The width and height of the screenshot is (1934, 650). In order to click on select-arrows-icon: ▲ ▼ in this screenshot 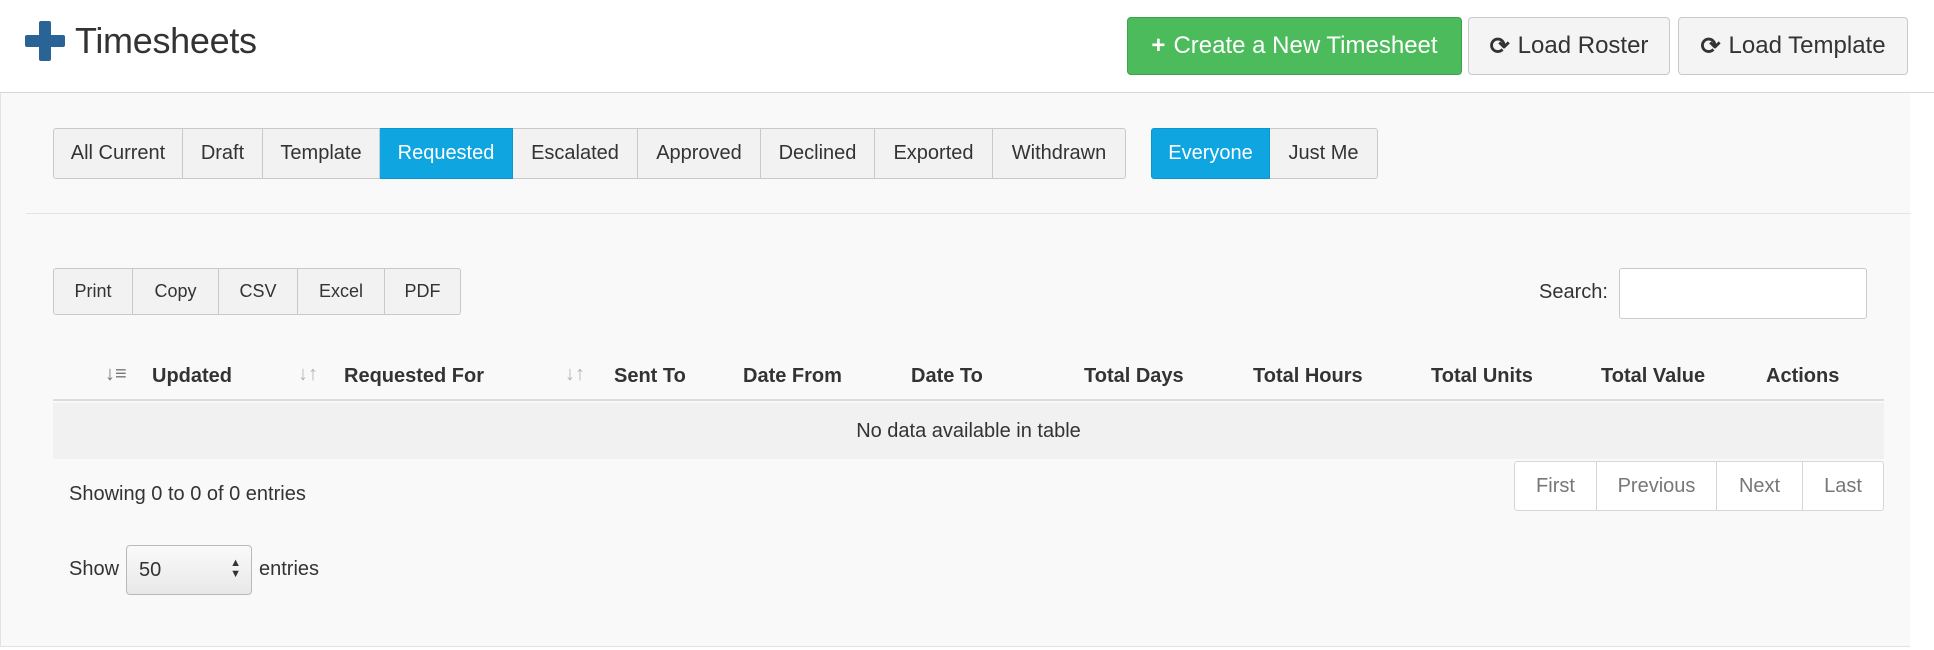, I will do `click(235, 568)`.